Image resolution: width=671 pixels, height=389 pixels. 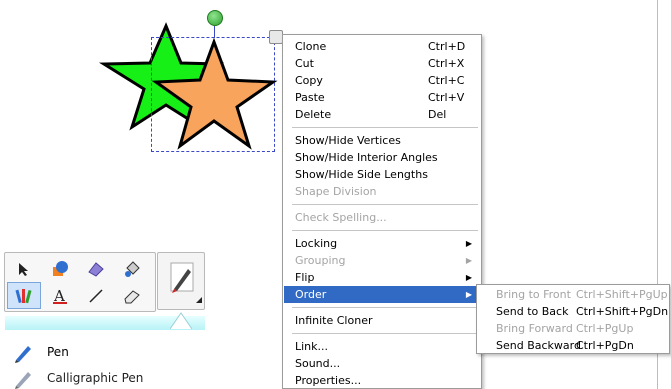 What do you see at coordinates (24, 295) in the screenshot?
I see `pens-icon` at bounding box center [24, 295].